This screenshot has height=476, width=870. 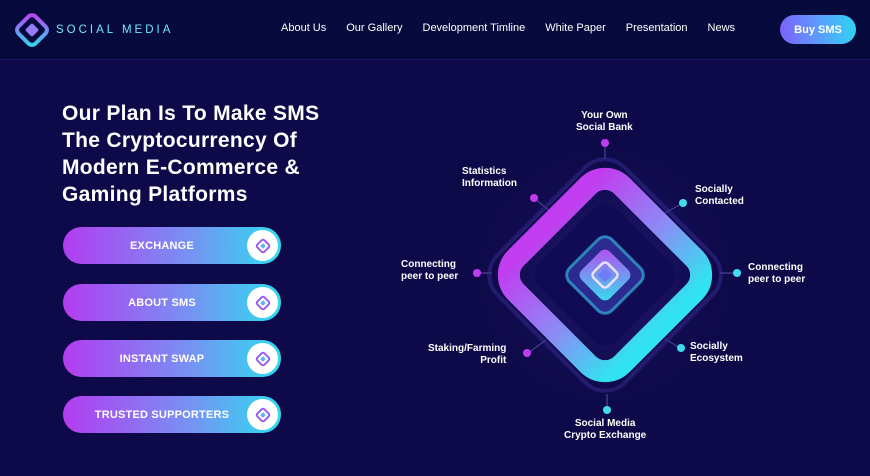 What do you see at coordinates (605, 423) in the screenshot?
I see `label-line: Social Media` at bounding box center [605, 423].